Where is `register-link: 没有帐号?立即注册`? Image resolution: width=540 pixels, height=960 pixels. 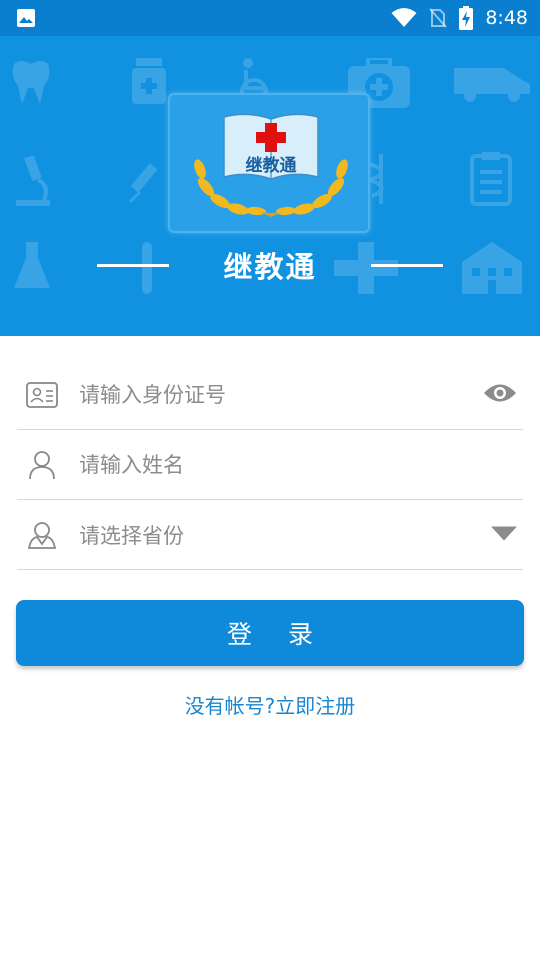 register-link: 没有帐号?立即注册 is located at coordinates (270, 704).